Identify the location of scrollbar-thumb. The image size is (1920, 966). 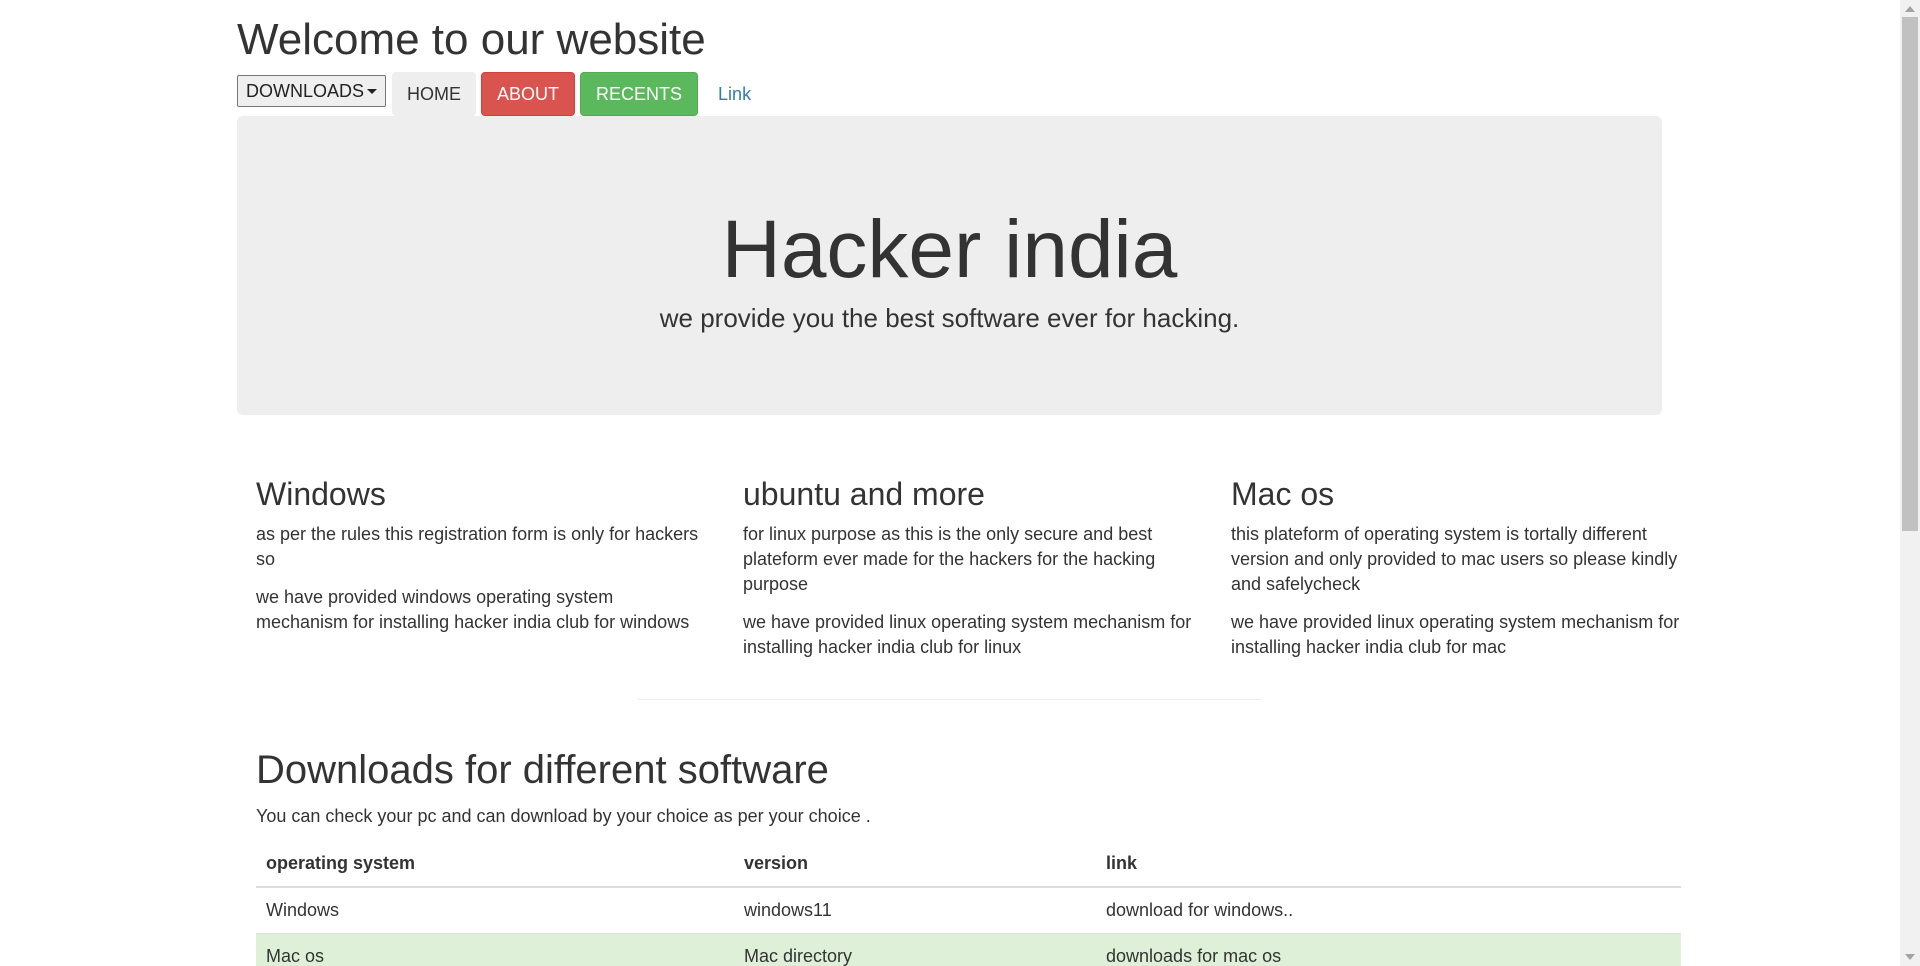
(1910, 274).